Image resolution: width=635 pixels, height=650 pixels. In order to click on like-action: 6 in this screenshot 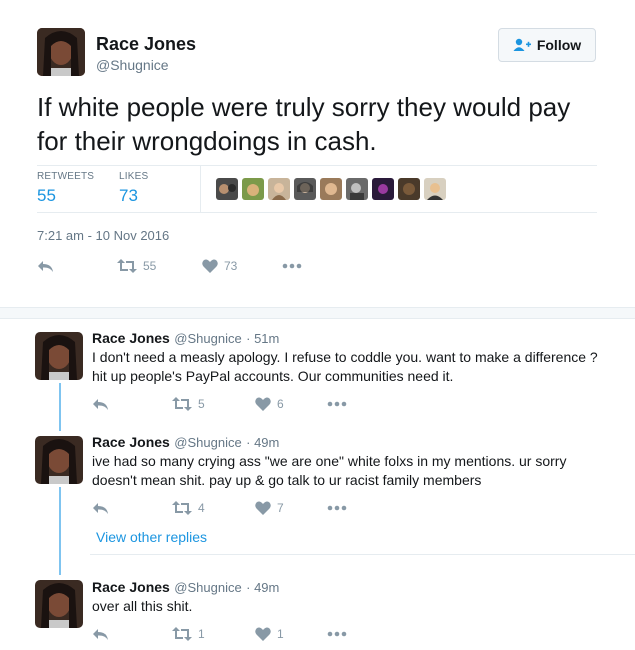, I will do `click(291, 404)`.